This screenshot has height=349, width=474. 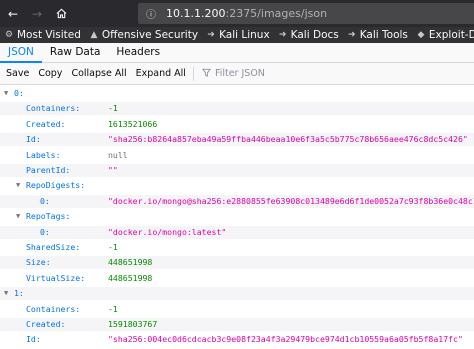 What do you see at coordinates (239, 73) in the screenshot?
I see `filter-placeholder: Filter JSON` at bounding box center [239, 73].